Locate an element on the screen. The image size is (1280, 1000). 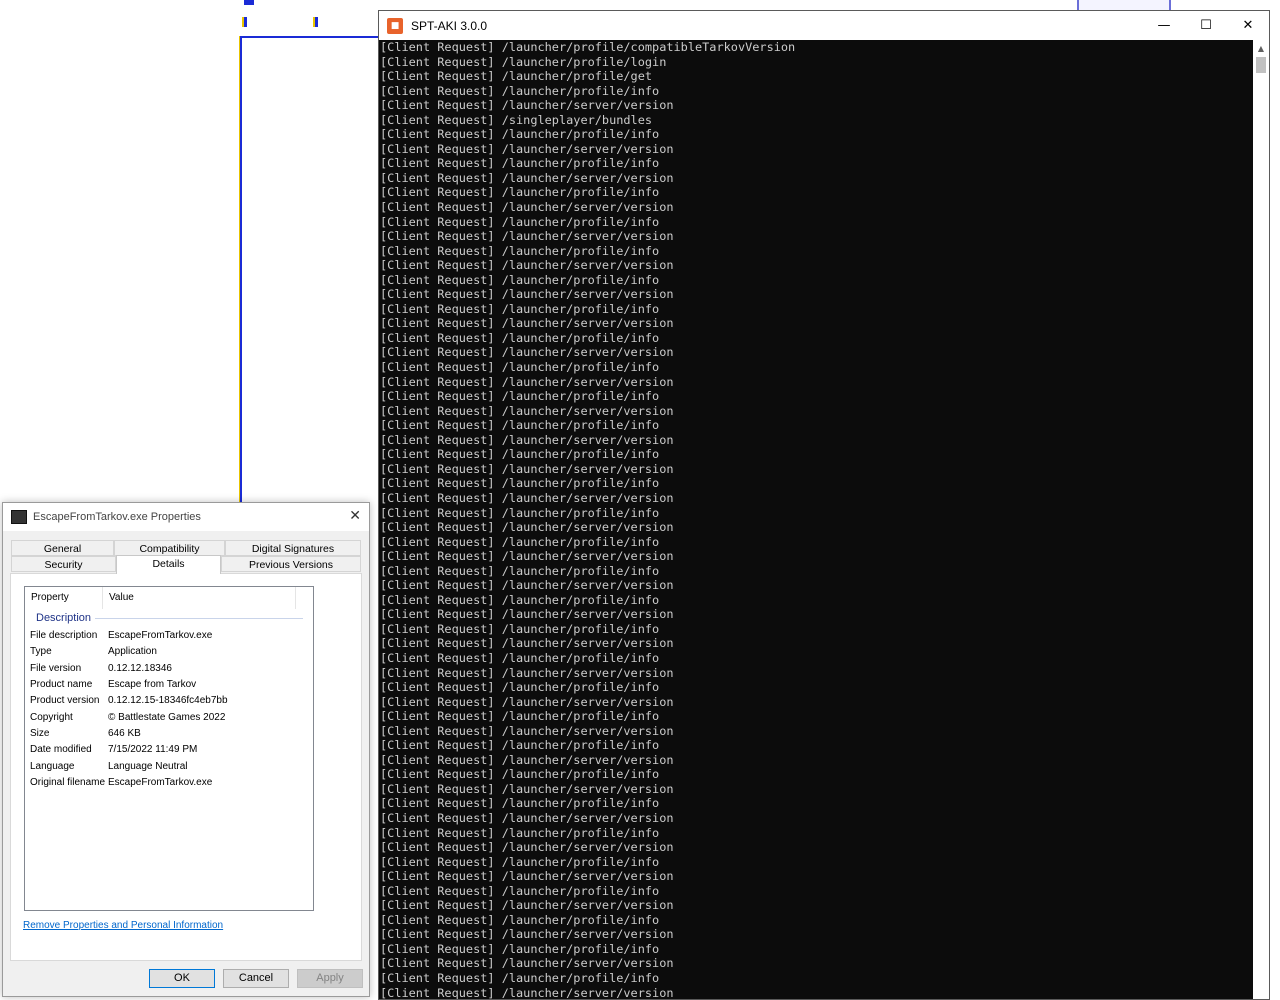
group-description-label: Description is located at coordinates (64, 618).